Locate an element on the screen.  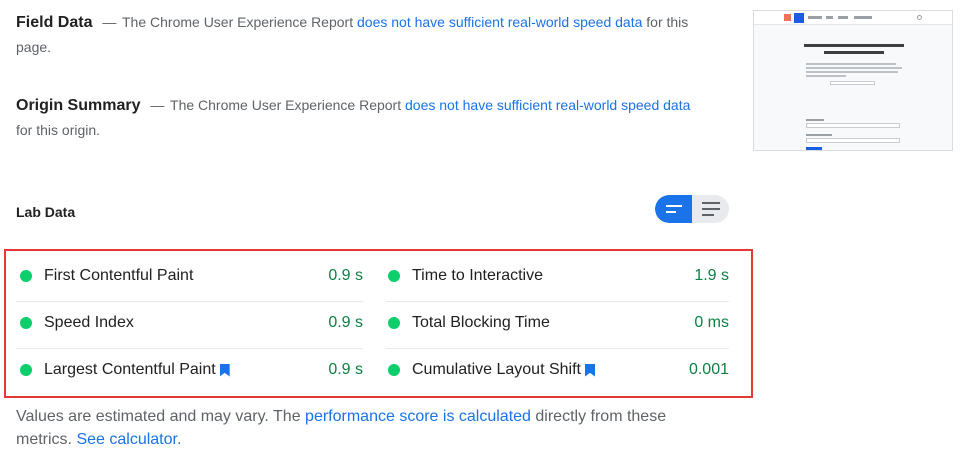
field-data-dash: — is located at coordinates (109, 22).